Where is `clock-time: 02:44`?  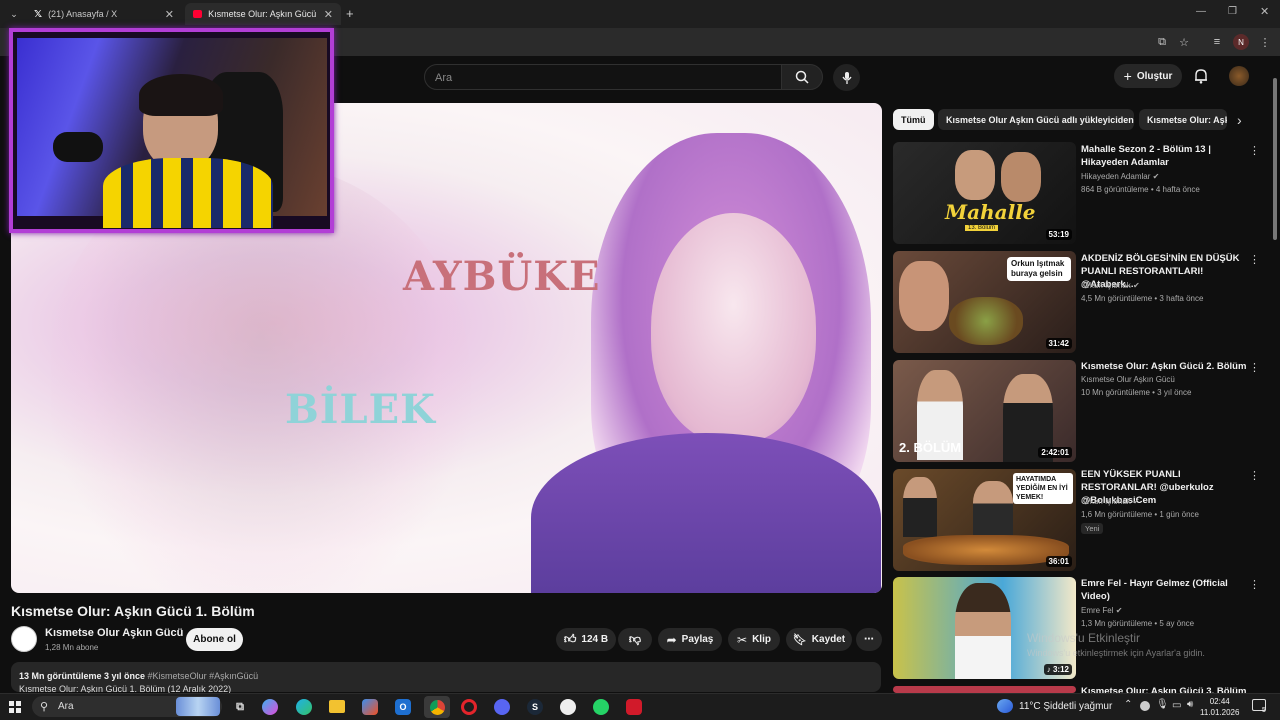
clock-time: 02:44 is located at coordinates (1219, 701).